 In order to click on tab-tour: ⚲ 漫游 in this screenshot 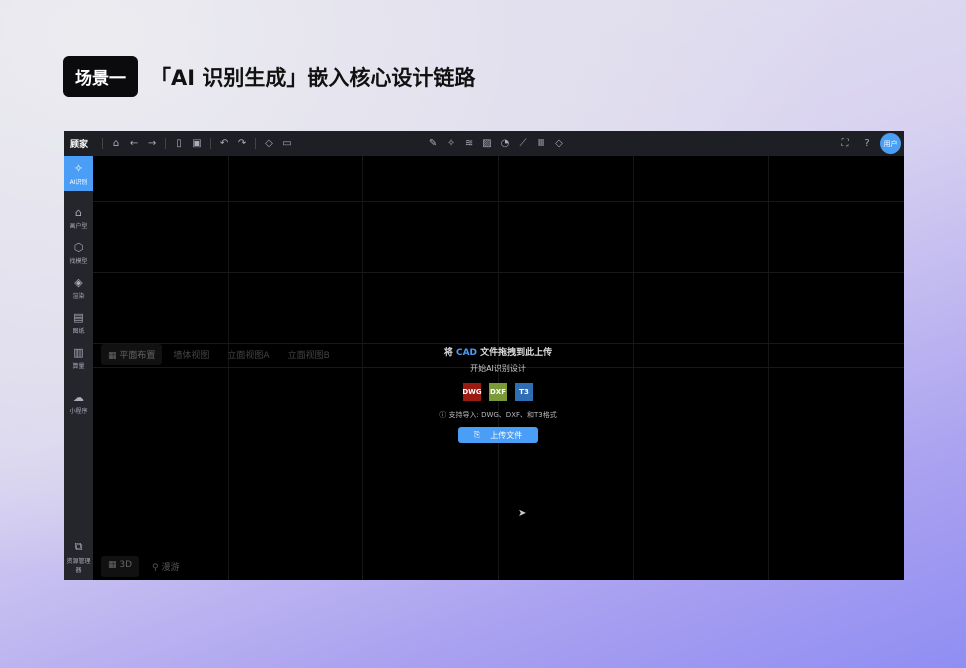, I will do `click(165, 566)`.